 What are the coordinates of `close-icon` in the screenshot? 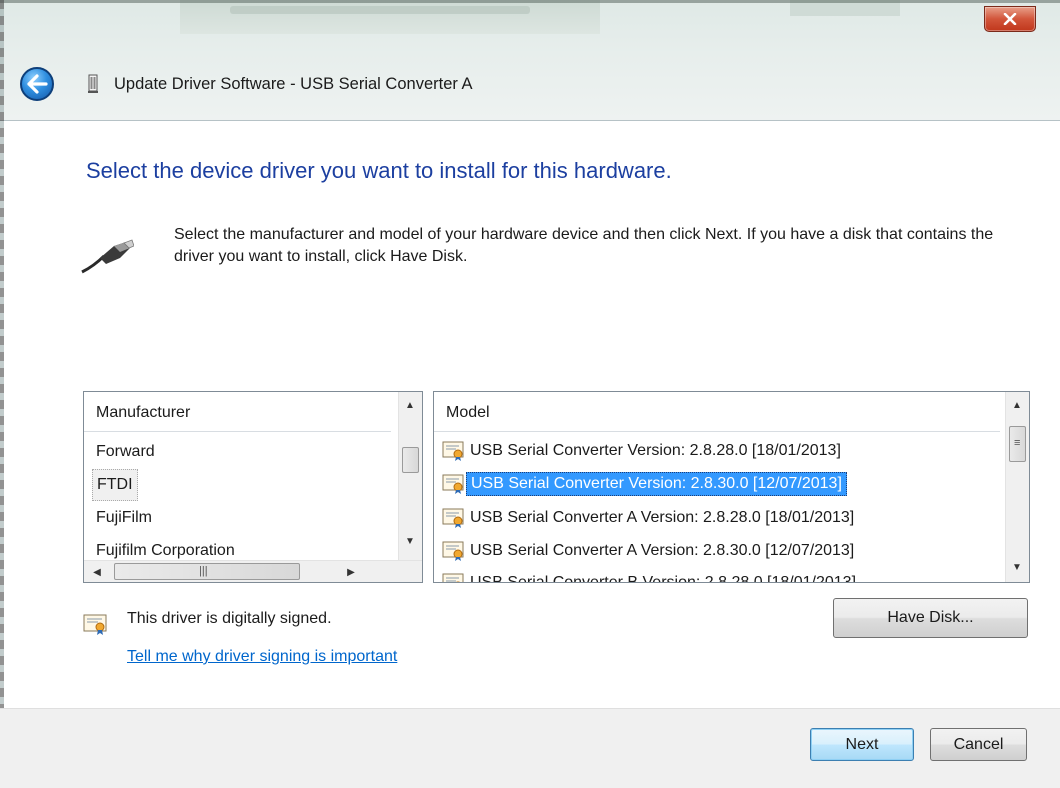 It's located at (1010, 19).